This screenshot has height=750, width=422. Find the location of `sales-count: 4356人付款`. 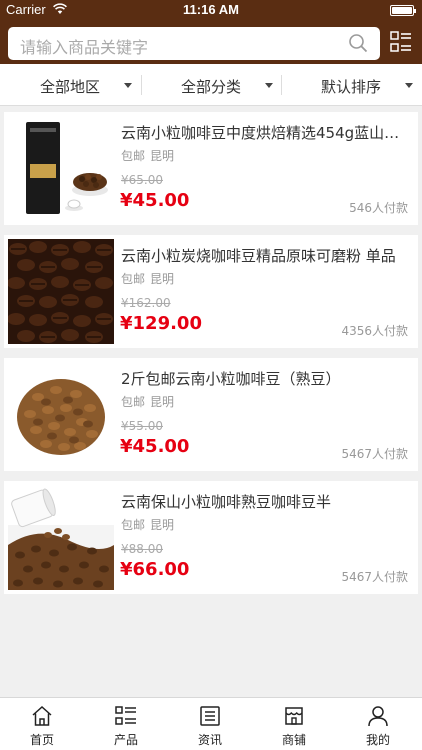

sales-count: 4356人付款 is located at coordinates (374, 331).